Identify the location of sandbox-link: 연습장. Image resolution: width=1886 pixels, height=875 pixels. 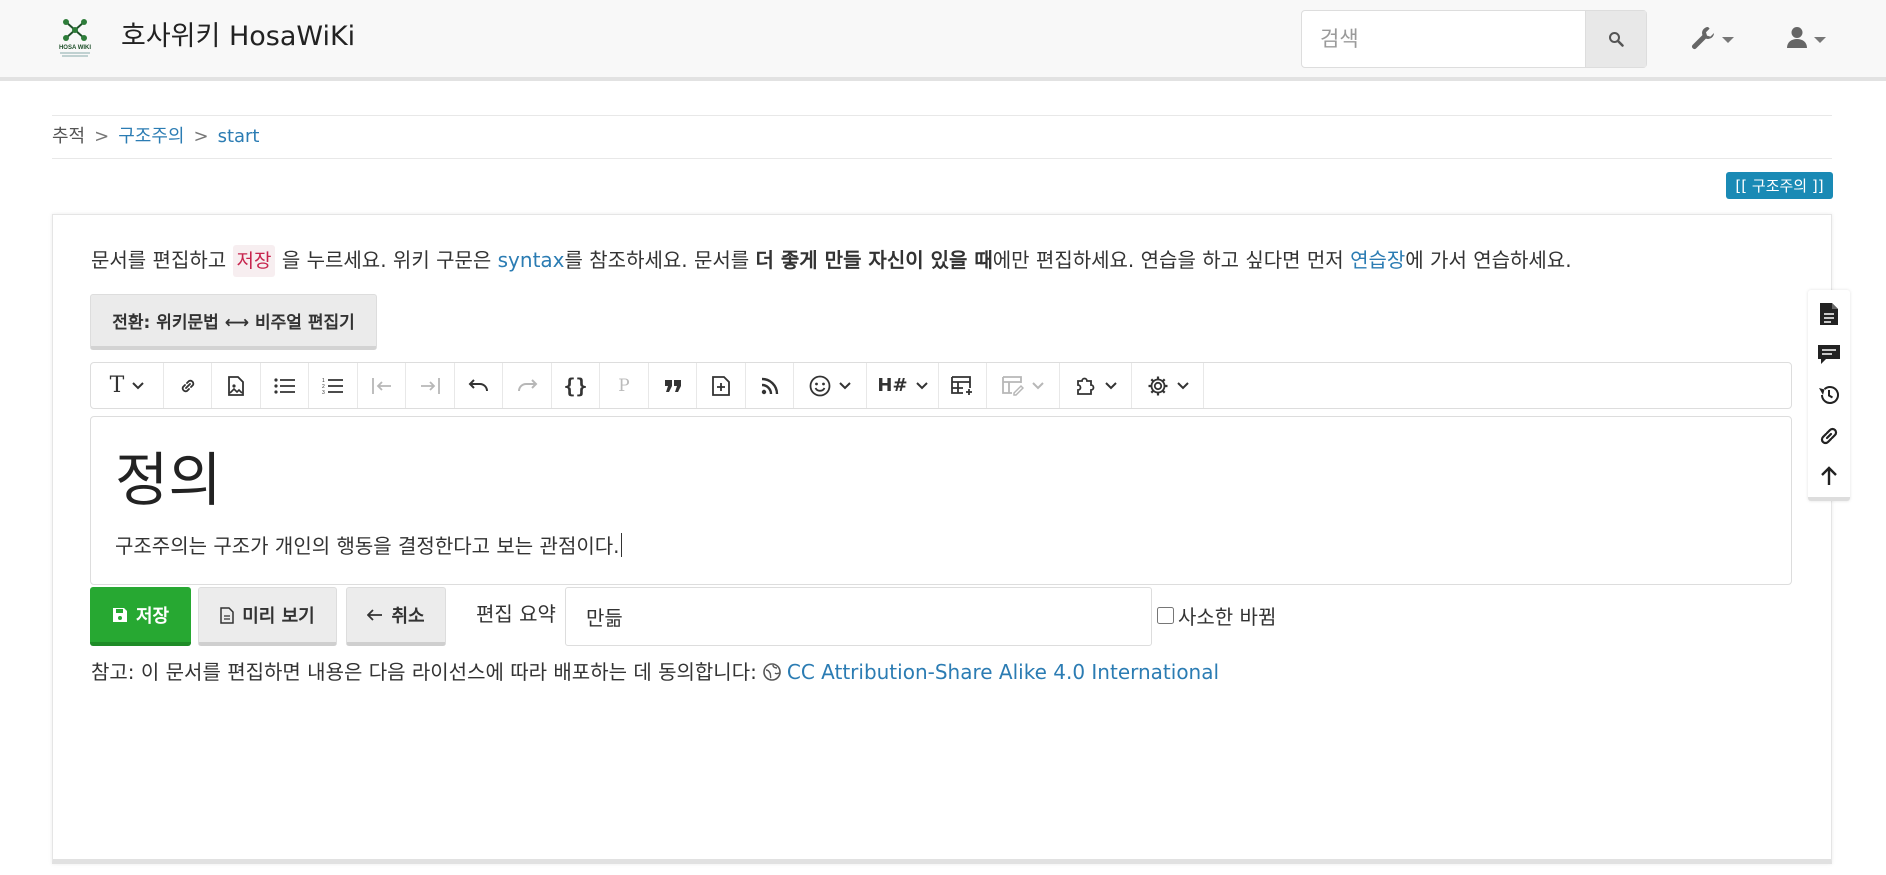
(1377, 260).